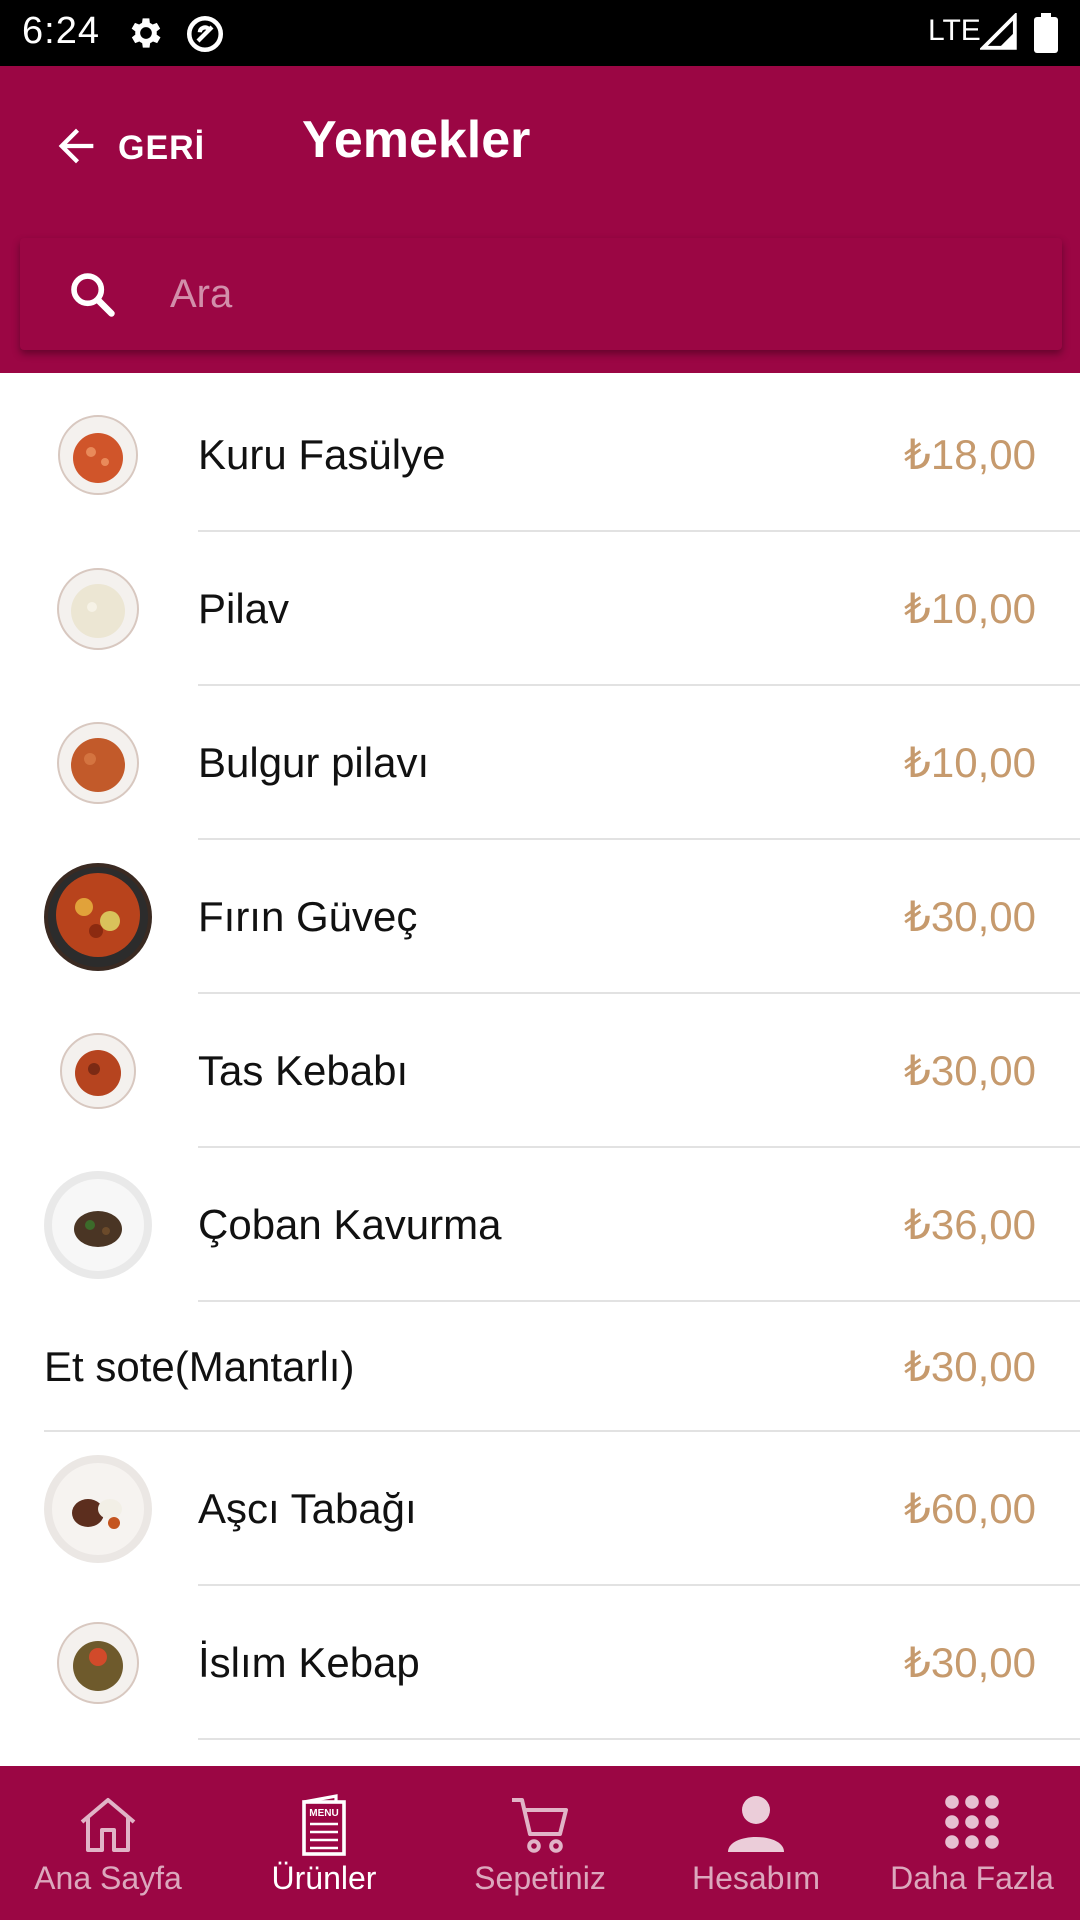 The height and width of the screenshot is (1920, 1080). I want to click on list-item: İslım Kebap ₺30,00, so click(540, 1663).